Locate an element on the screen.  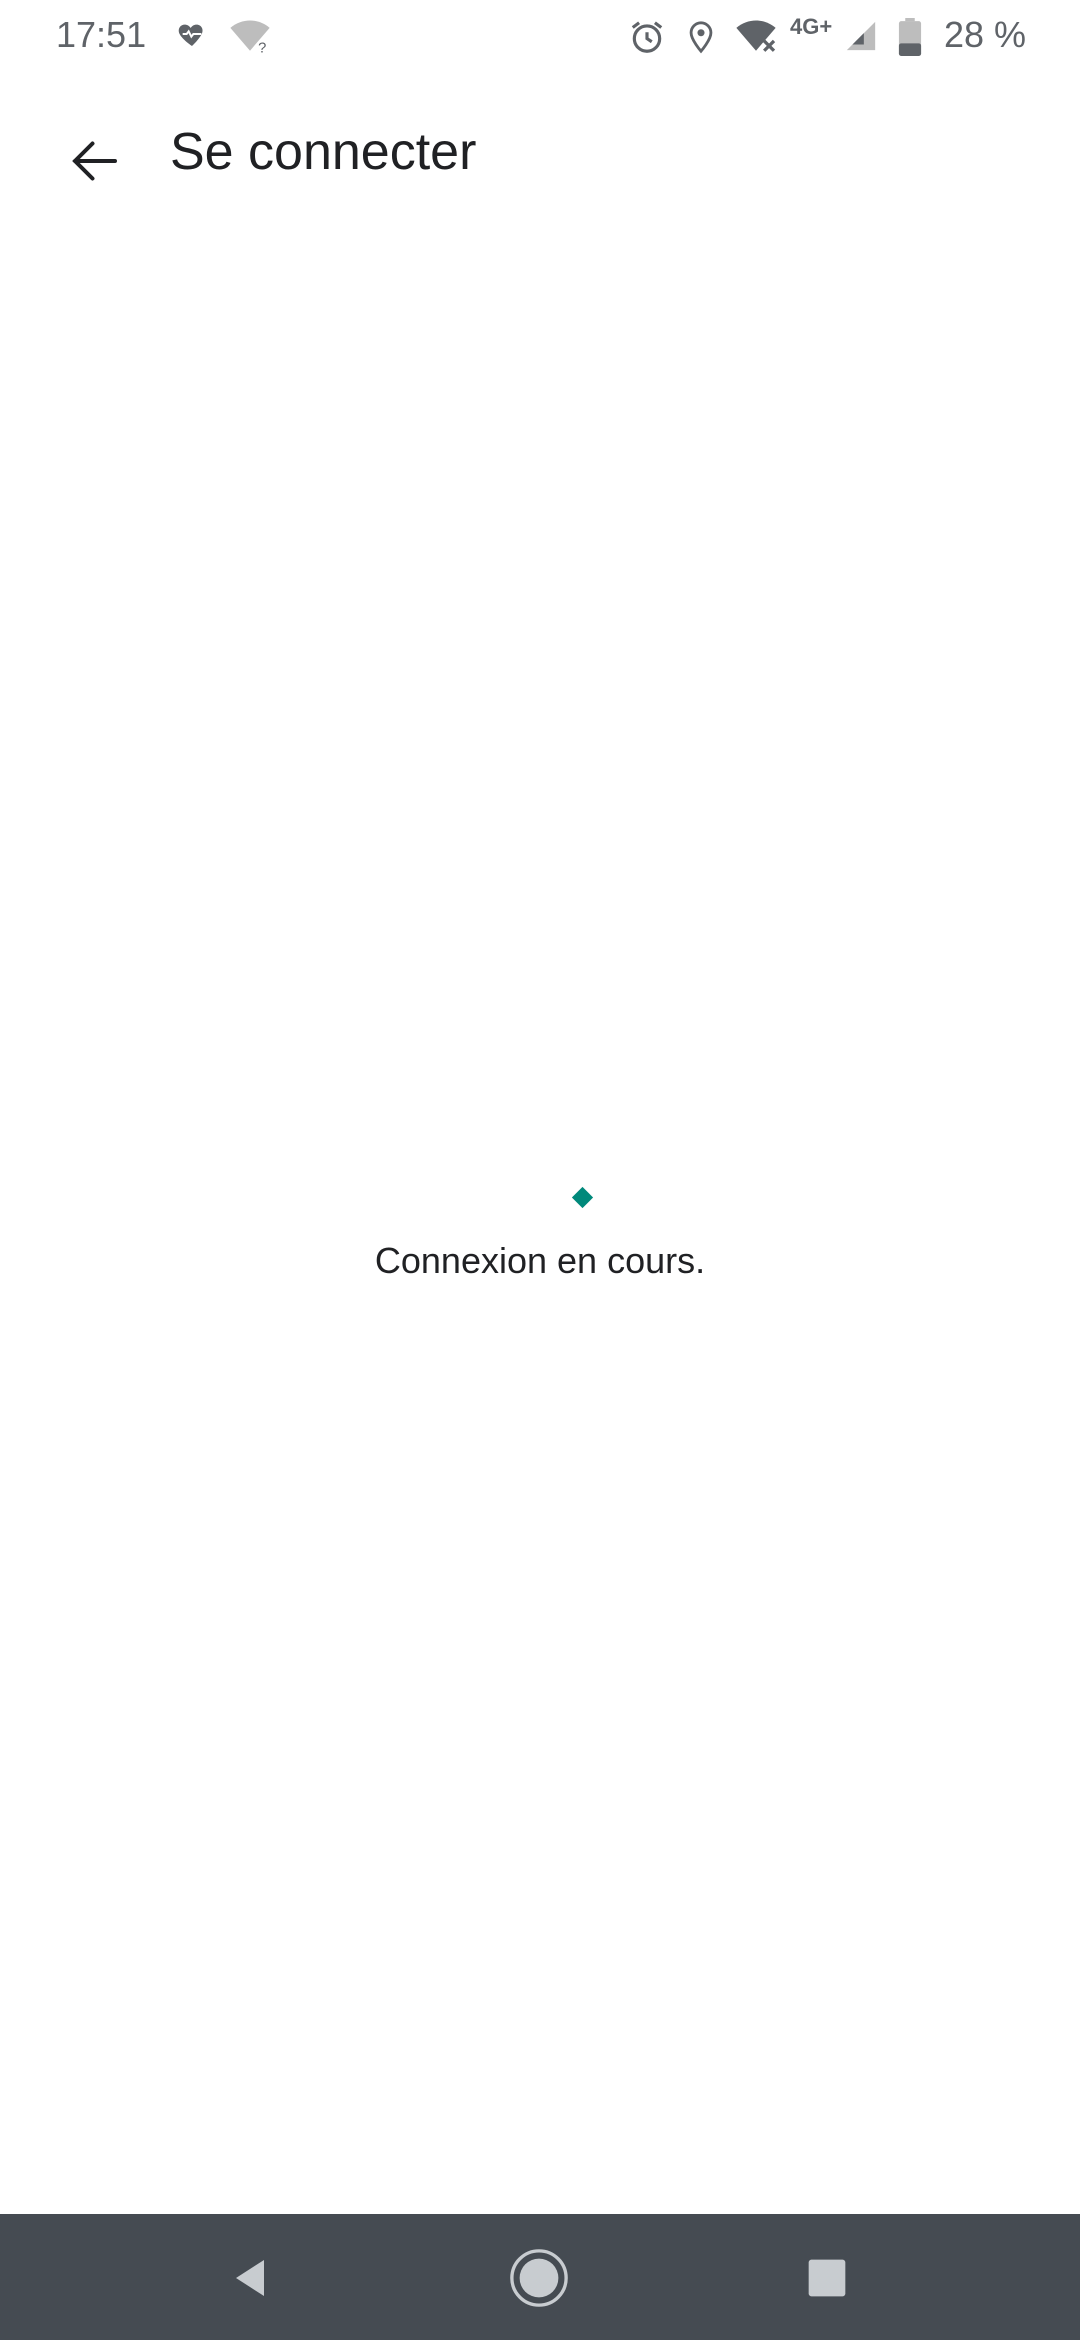
arrow-back-icon is located at coordinates (94, 161).